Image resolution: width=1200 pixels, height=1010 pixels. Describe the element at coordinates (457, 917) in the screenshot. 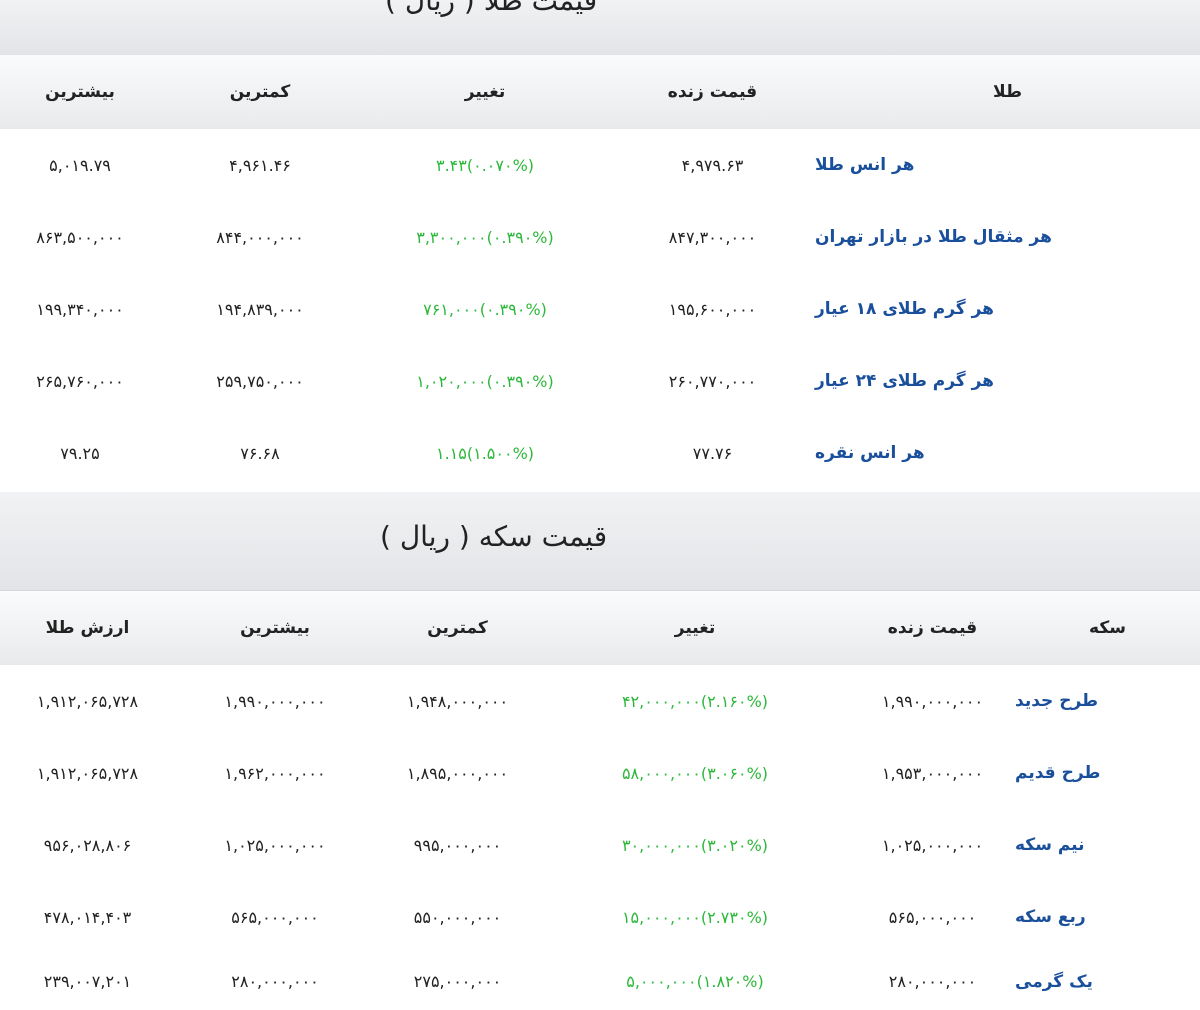

I see `coin-low: ۵۵۰,۰۰۰,۰۰۰` at that location.